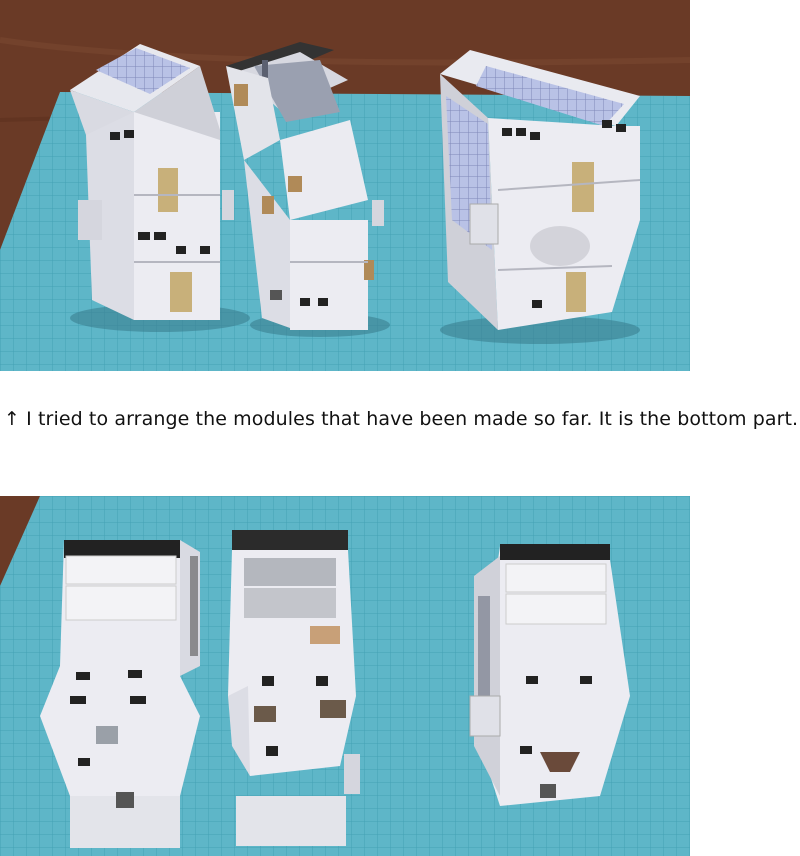 This screenshot has width=800, height=856. Describe the element at coordinates (294, 688) in the screenshot. I see `module-bottom-middle` at that location.